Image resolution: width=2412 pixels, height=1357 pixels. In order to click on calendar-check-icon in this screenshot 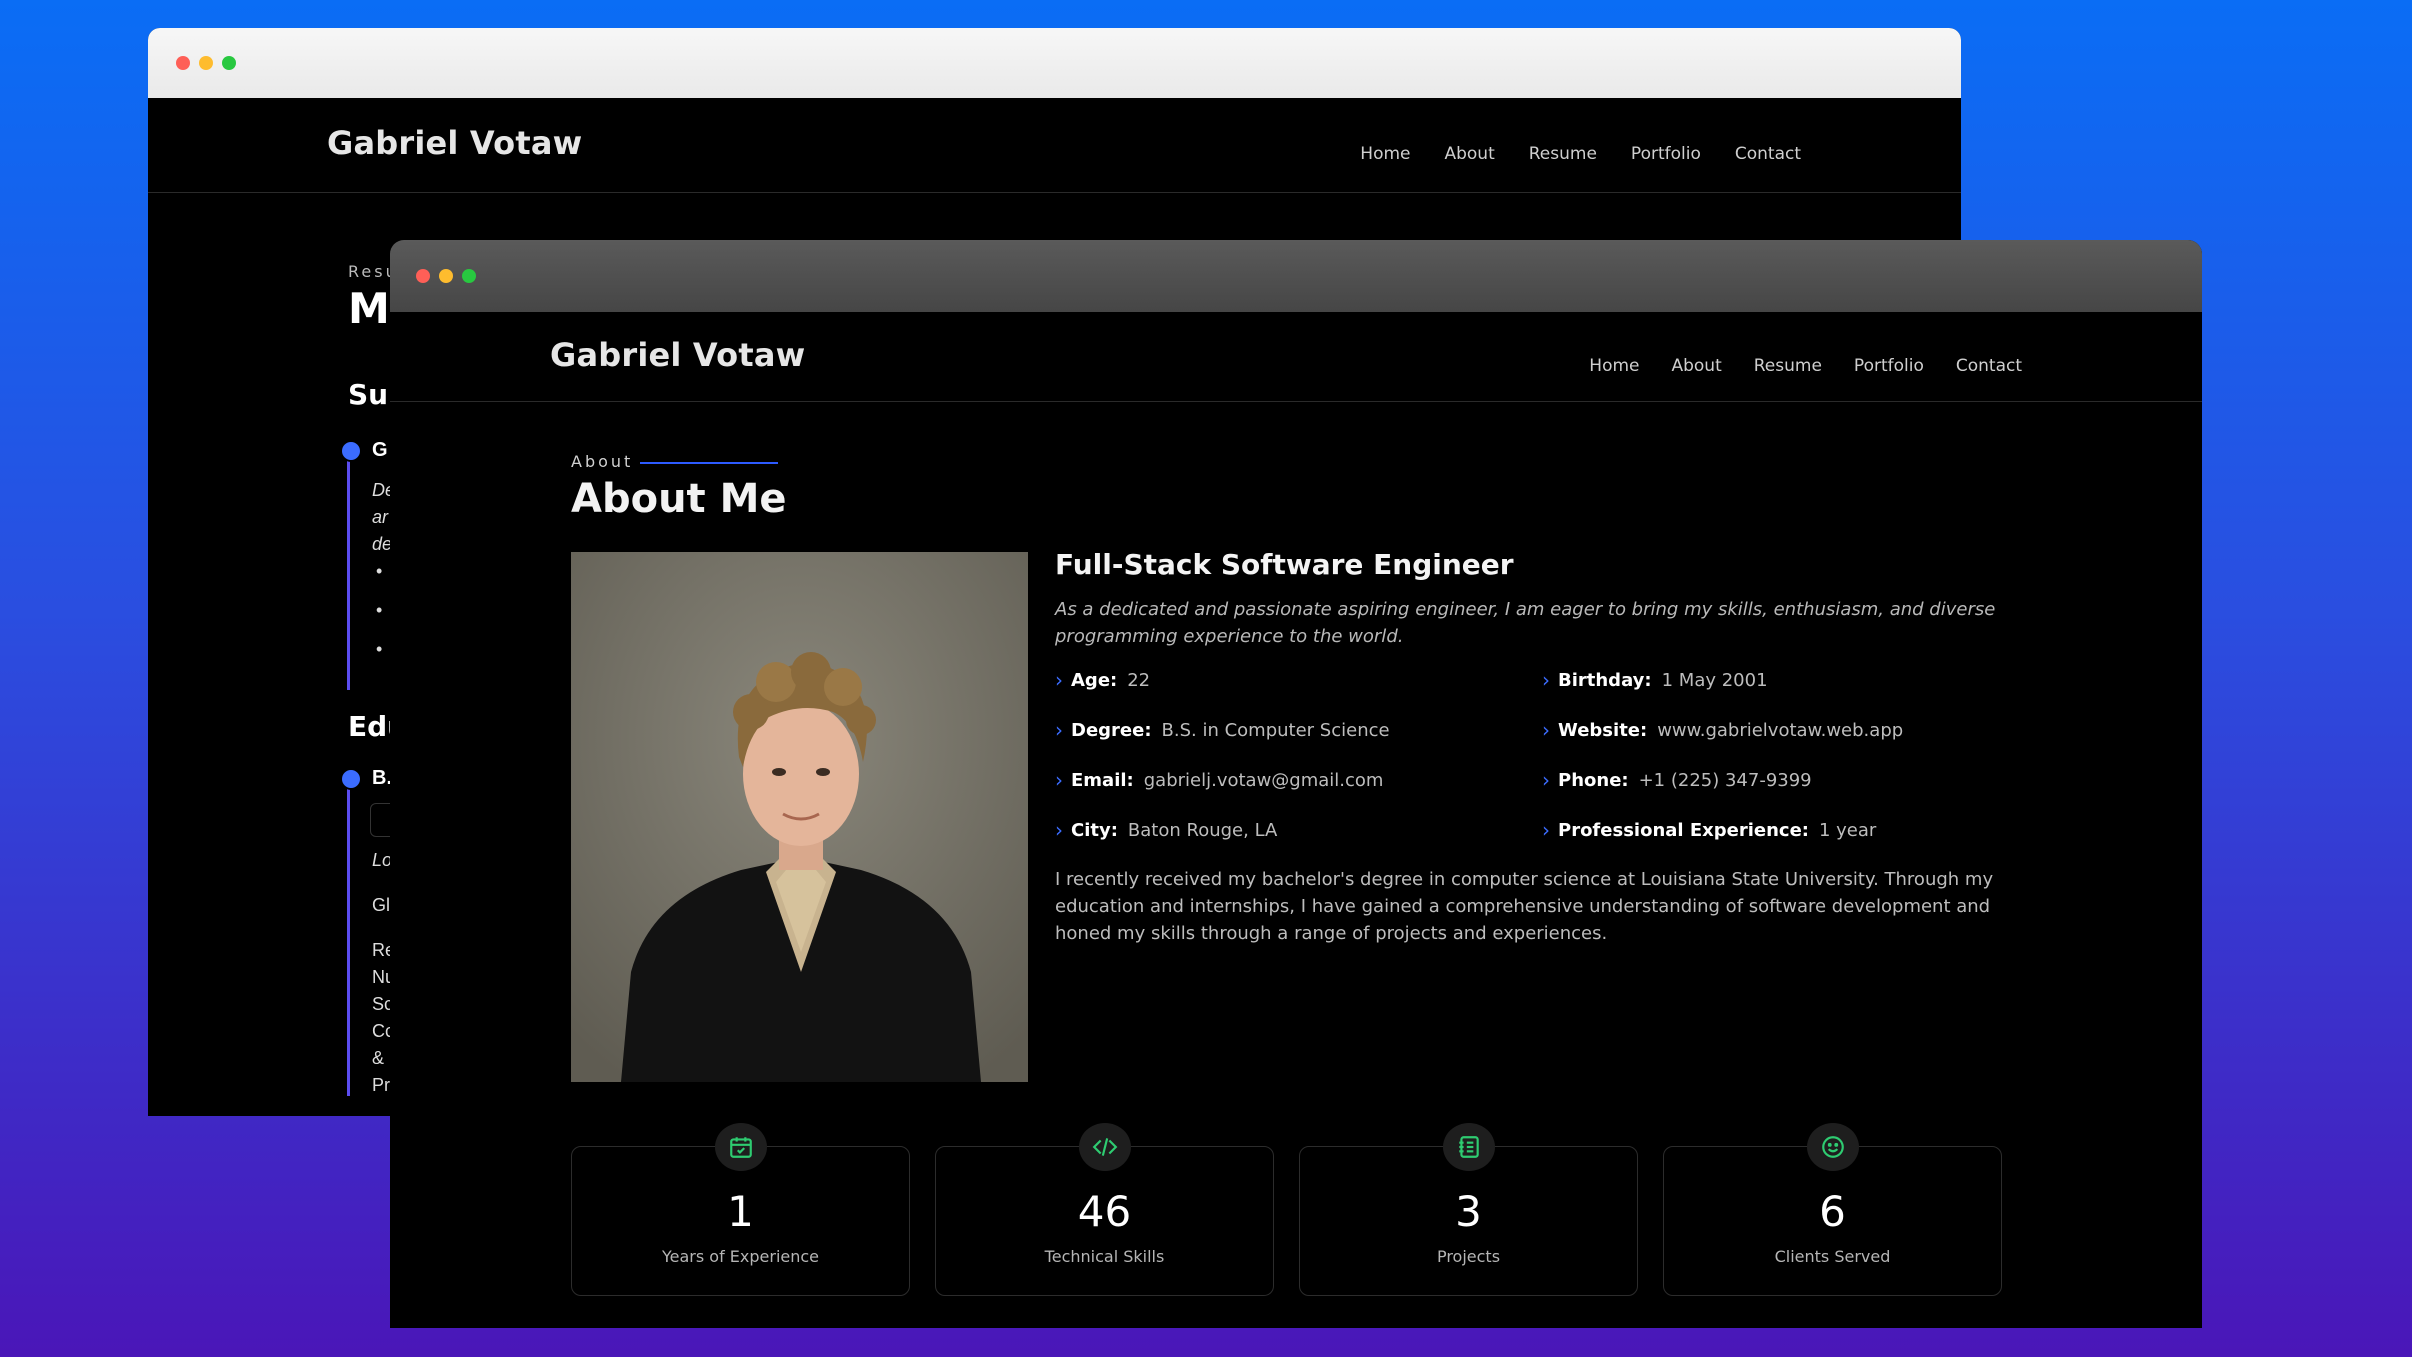, I will do `click(740, 1147)`.